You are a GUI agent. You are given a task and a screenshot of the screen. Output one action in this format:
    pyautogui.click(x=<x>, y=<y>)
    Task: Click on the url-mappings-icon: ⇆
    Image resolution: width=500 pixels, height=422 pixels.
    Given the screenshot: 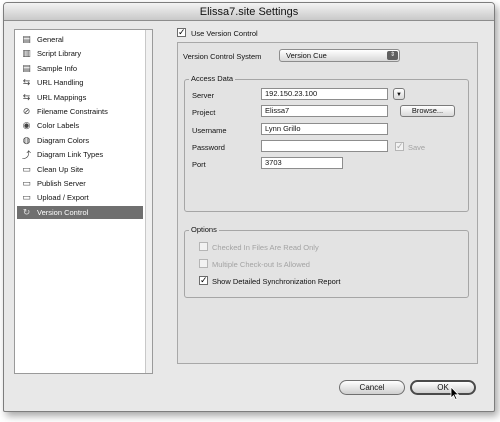 What is the action you would take?
    pyautogui.click(x=26, y=96)
    